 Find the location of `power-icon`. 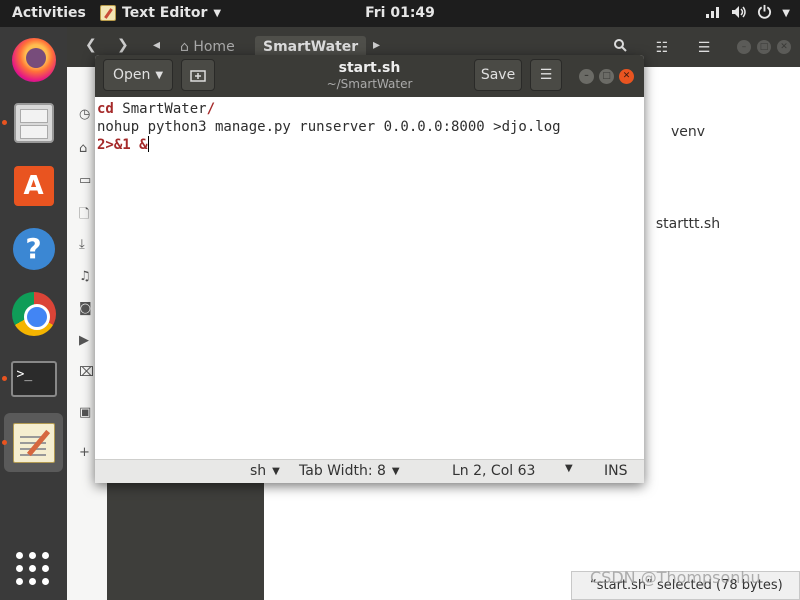

power-icon is located at coordinates (764, 13).